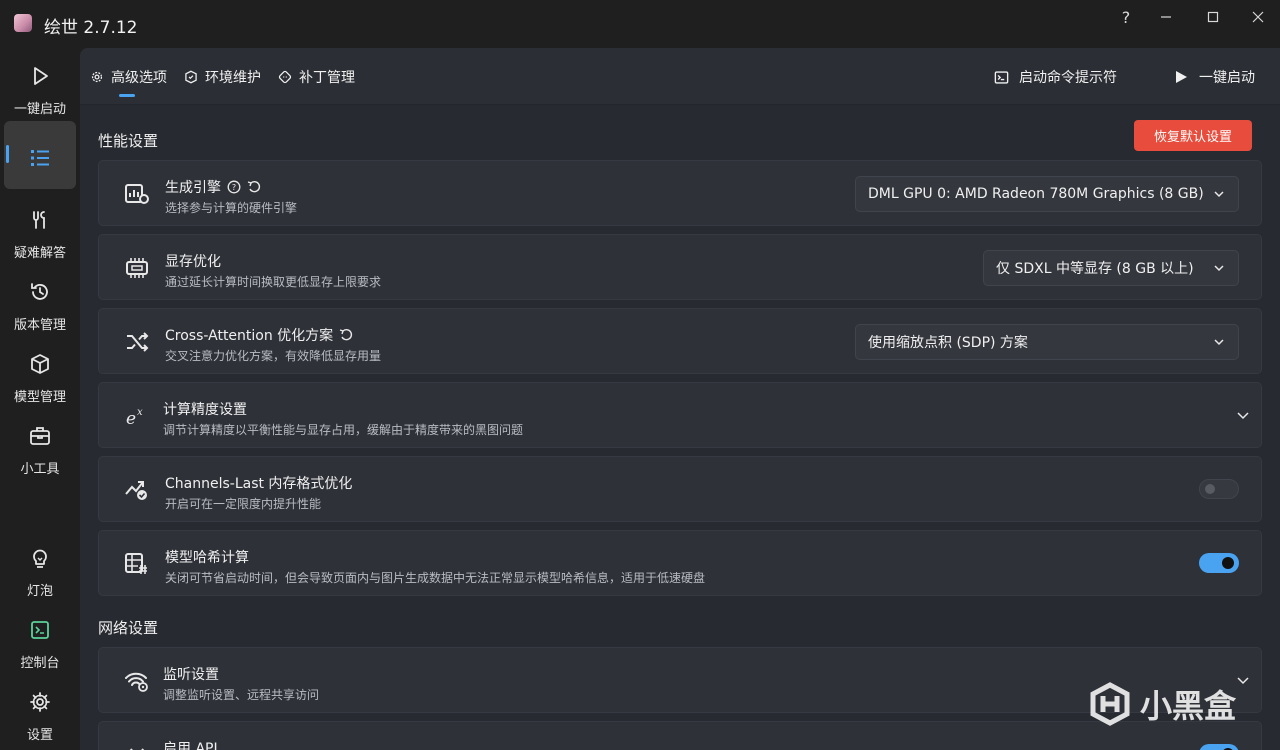 This screenshot has height=750, width=1280. What do you see at coordinates (7, 154) in the screenshot?
I see `active-indicator` at bounding box center [7, 154].